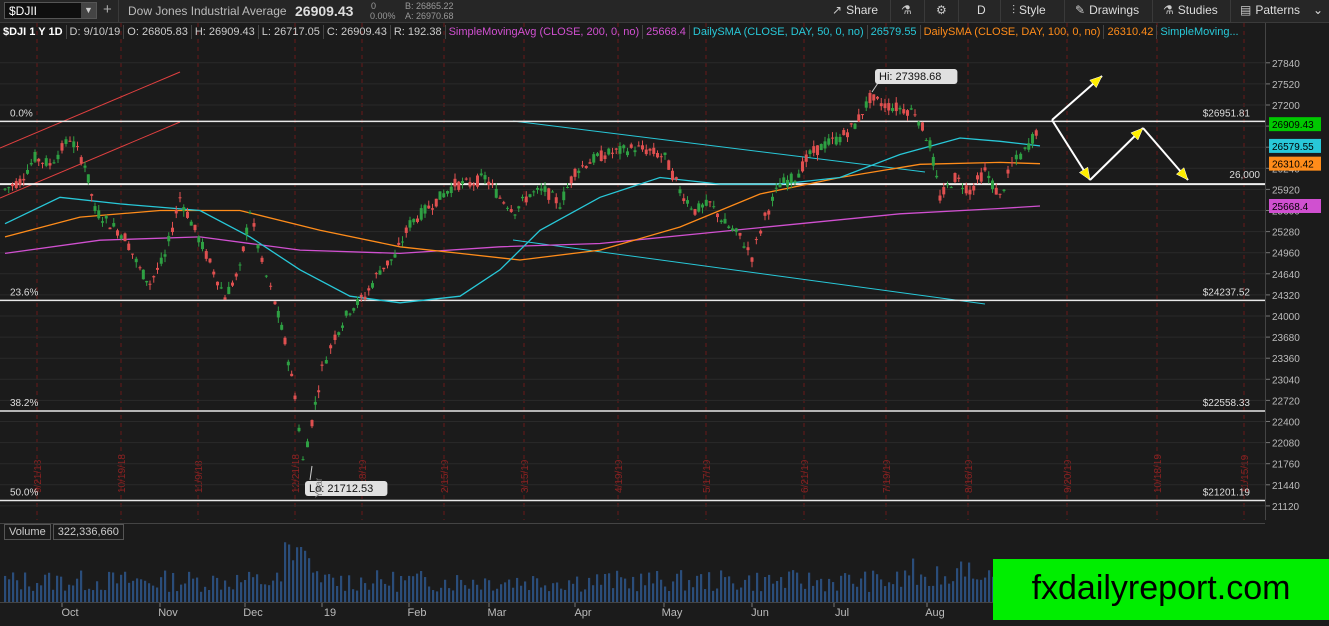  What do you see at coordinates (779, 32) in the screenshot?
I see `study-sma50: DailySMA (CLOSE, DAY, 50, 0, no)` at bounding box center [779, 32].